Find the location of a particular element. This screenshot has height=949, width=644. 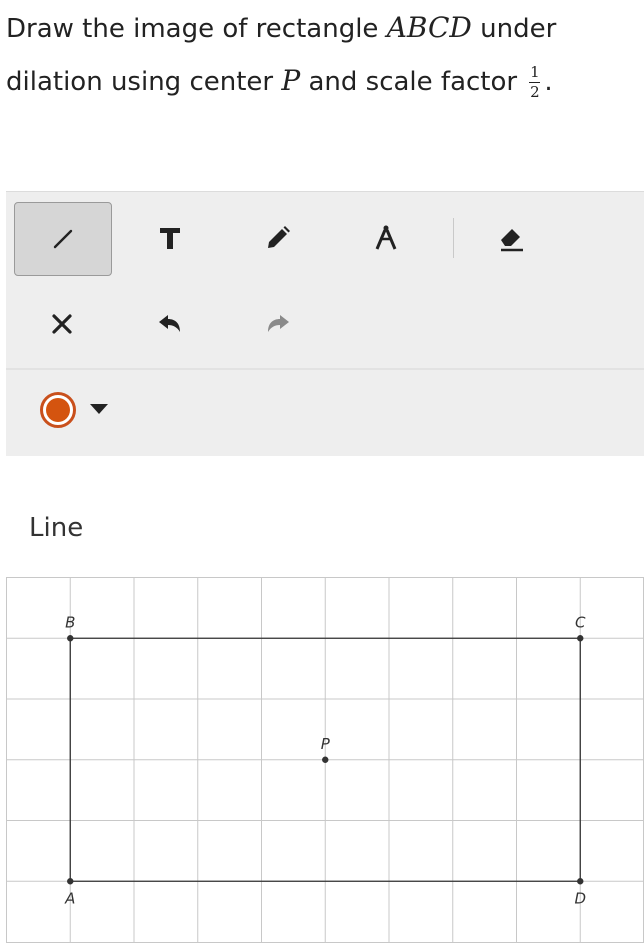

redo-button is located at coordinates (278, 324).